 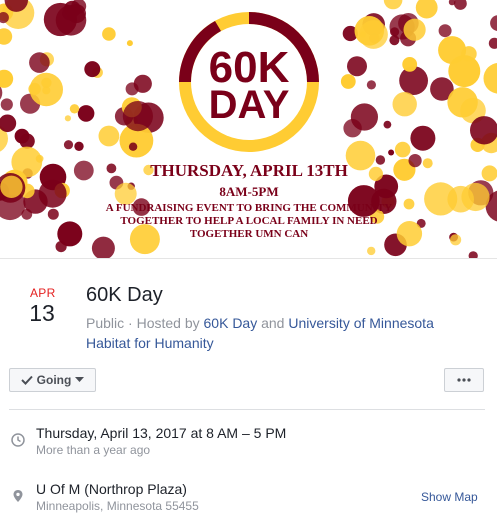 What do you see at coordinates (249, 105) in the screenshot?
I see `banner-headline-2: DAY` at bounding box center [249, 105].